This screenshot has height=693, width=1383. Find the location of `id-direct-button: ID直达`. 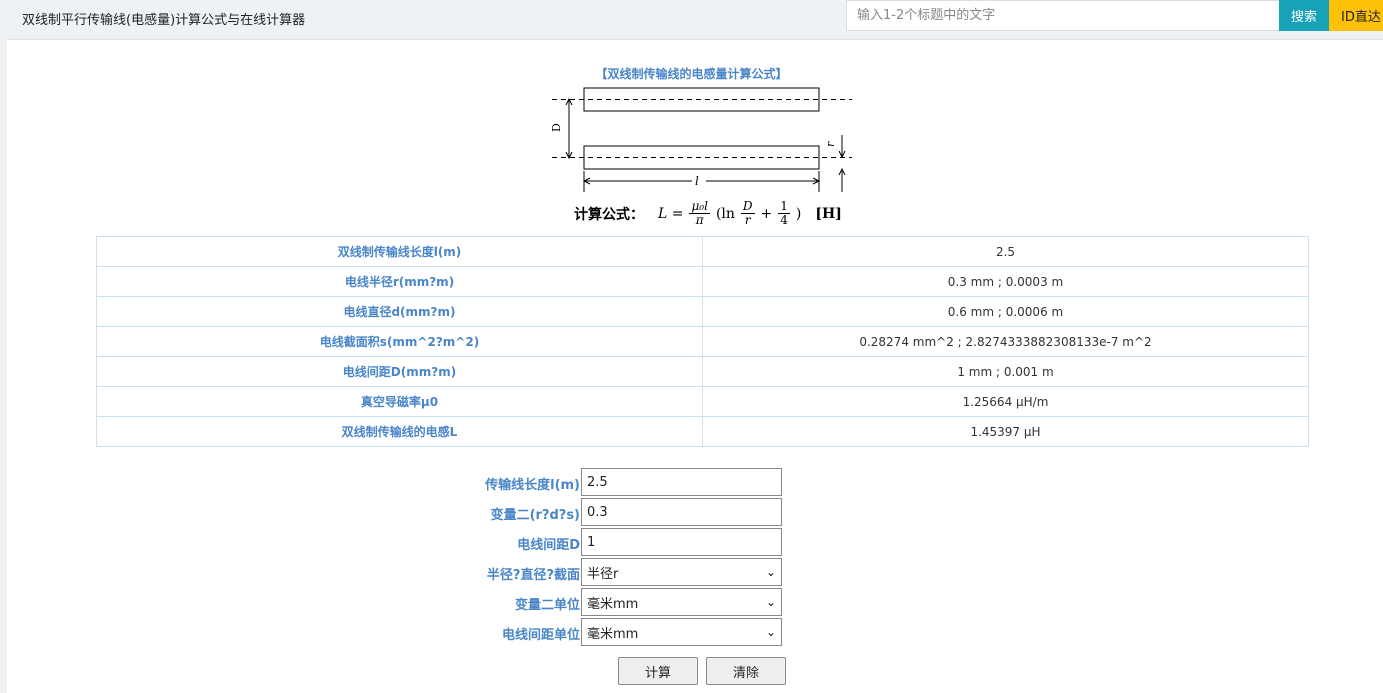

id-direct-button: ID直达 is located at coordinates (1356, 15).